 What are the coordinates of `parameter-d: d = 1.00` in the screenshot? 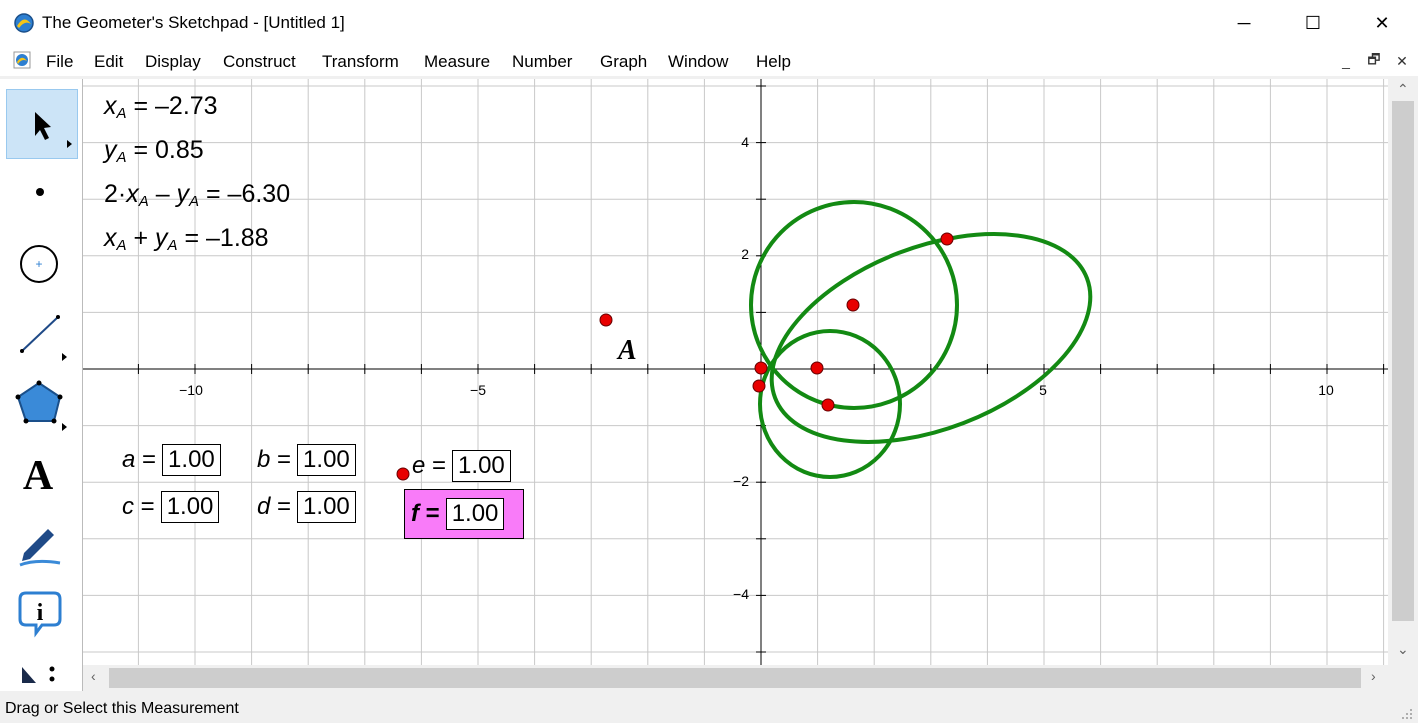 It's located at (306, 507).